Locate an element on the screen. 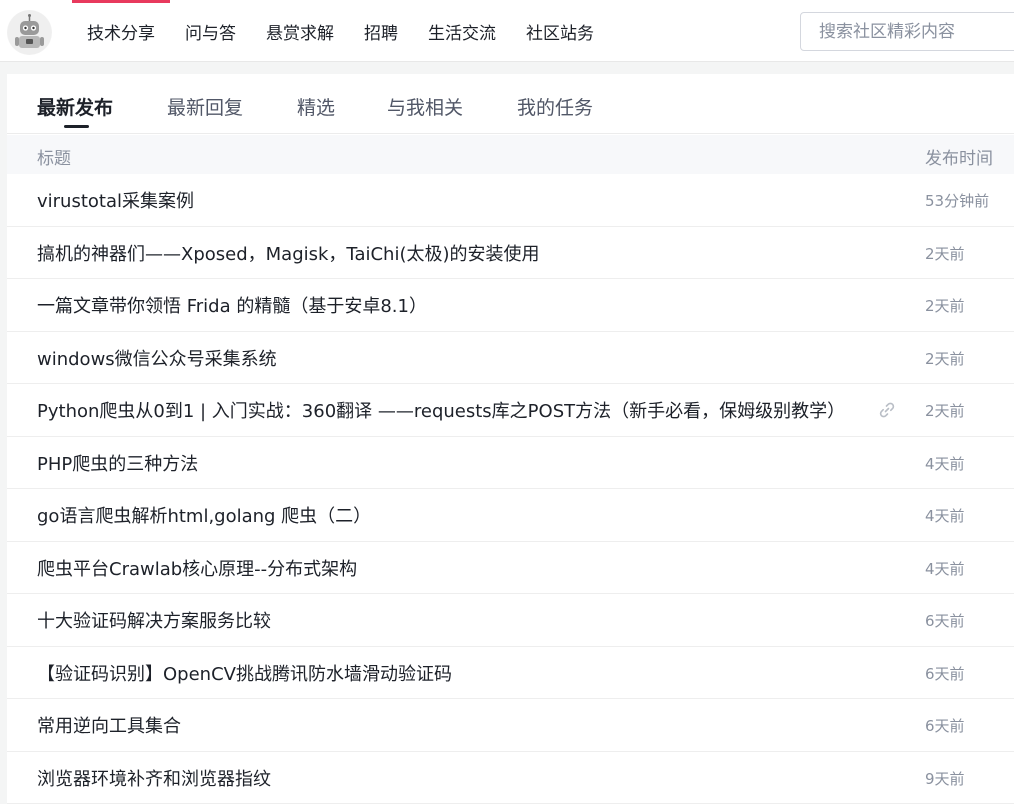 This screenshot has height=804, width=1014. table-row: 一篇文章带你领悟 Frida 的精髓（基于安卓8.1） 2天前 is located at coordinates (510, 305).